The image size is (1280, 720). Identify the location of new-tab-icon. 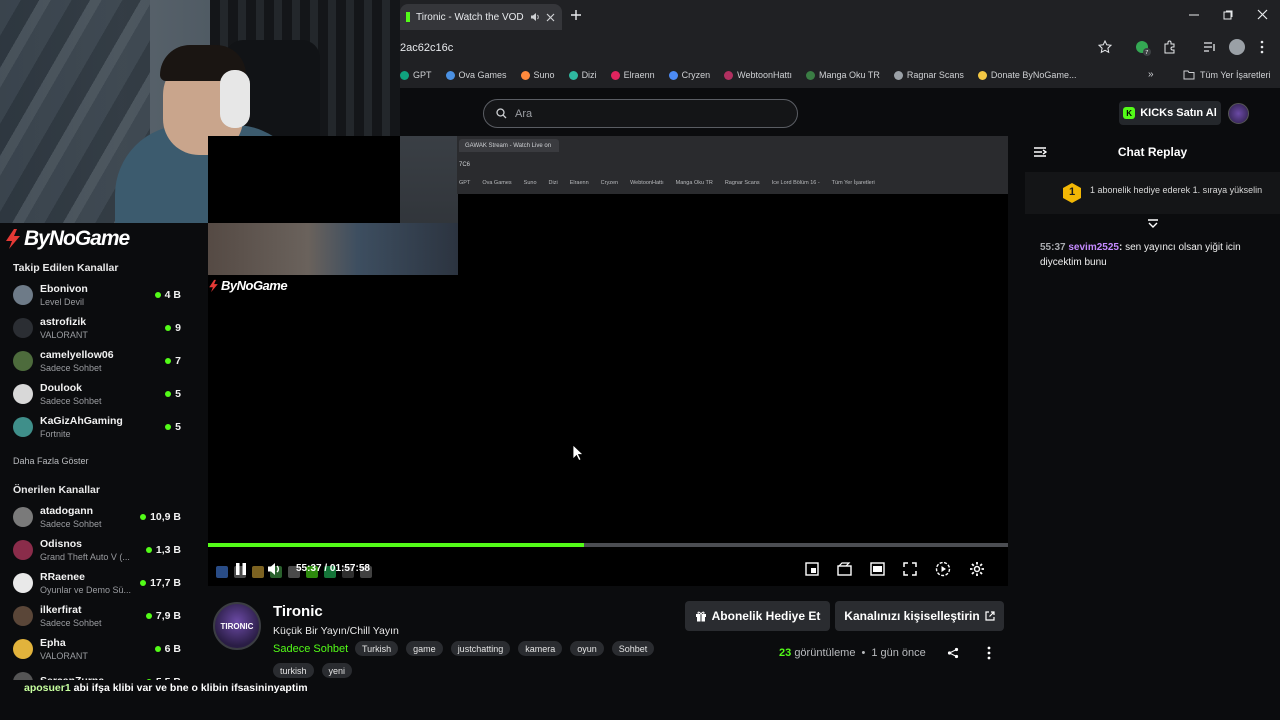
(576, 15).